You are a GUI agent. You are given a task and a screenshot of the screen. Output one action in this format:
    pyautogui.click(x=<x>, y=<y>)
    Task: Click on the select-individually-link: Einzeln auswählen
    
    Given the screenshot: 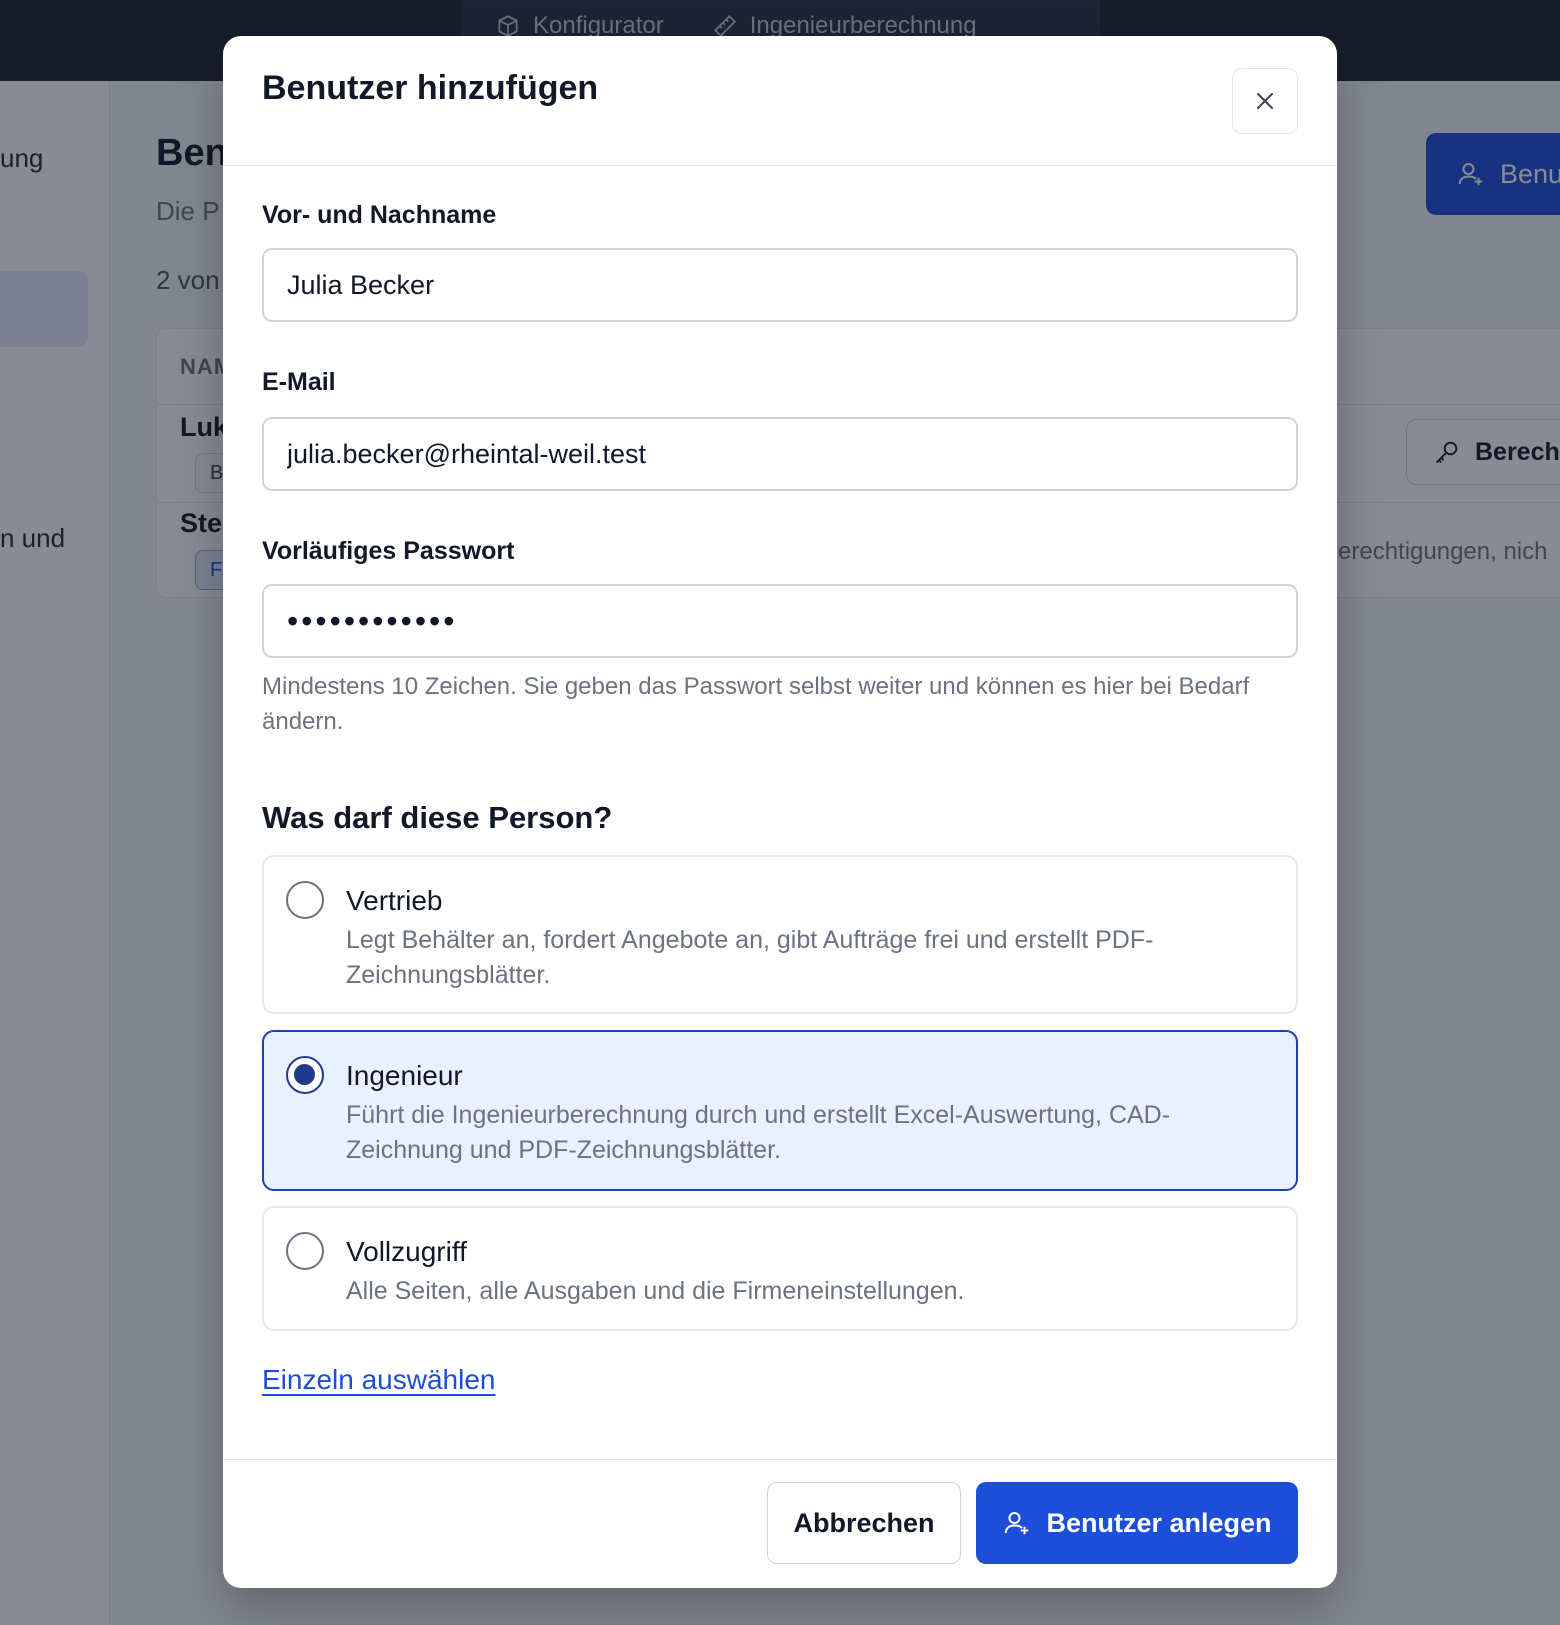 What is the action you would take?
    pyautogui.click(x=379, y=1380)
    